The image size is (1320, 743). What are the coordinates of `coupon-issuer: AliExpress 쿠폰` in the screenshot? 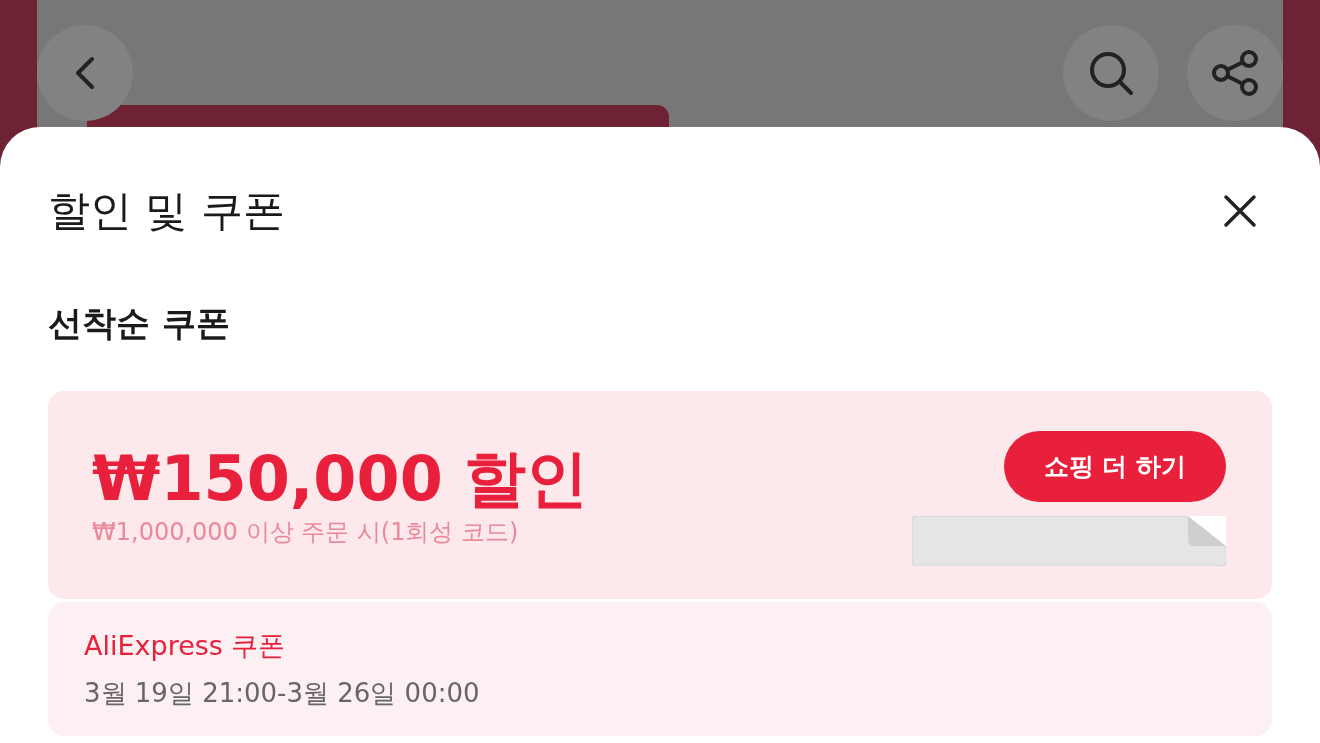 It's located at (185, 646).